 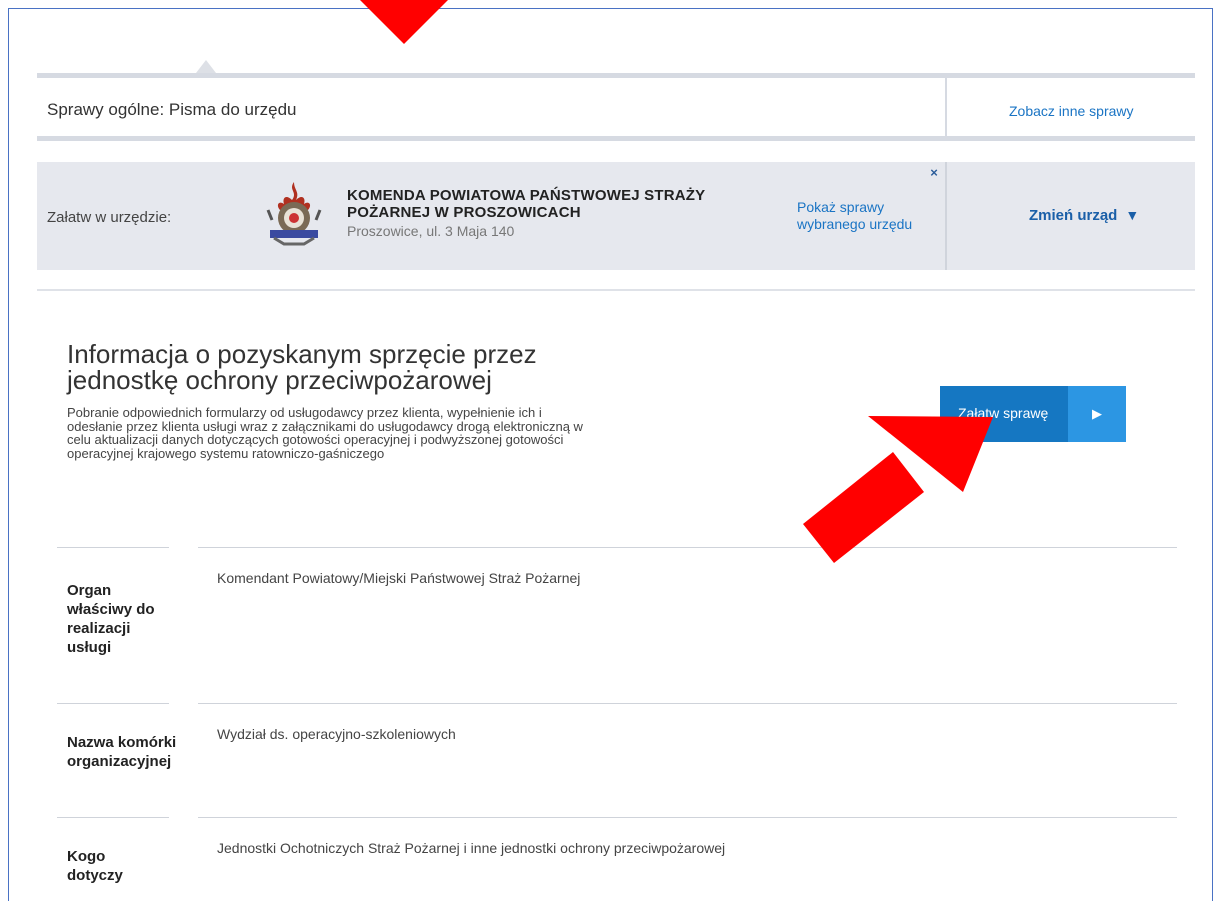 I want to click on category-title: Sprawy ogólne: Pisma do urzędu, so click(x=172, y=109).